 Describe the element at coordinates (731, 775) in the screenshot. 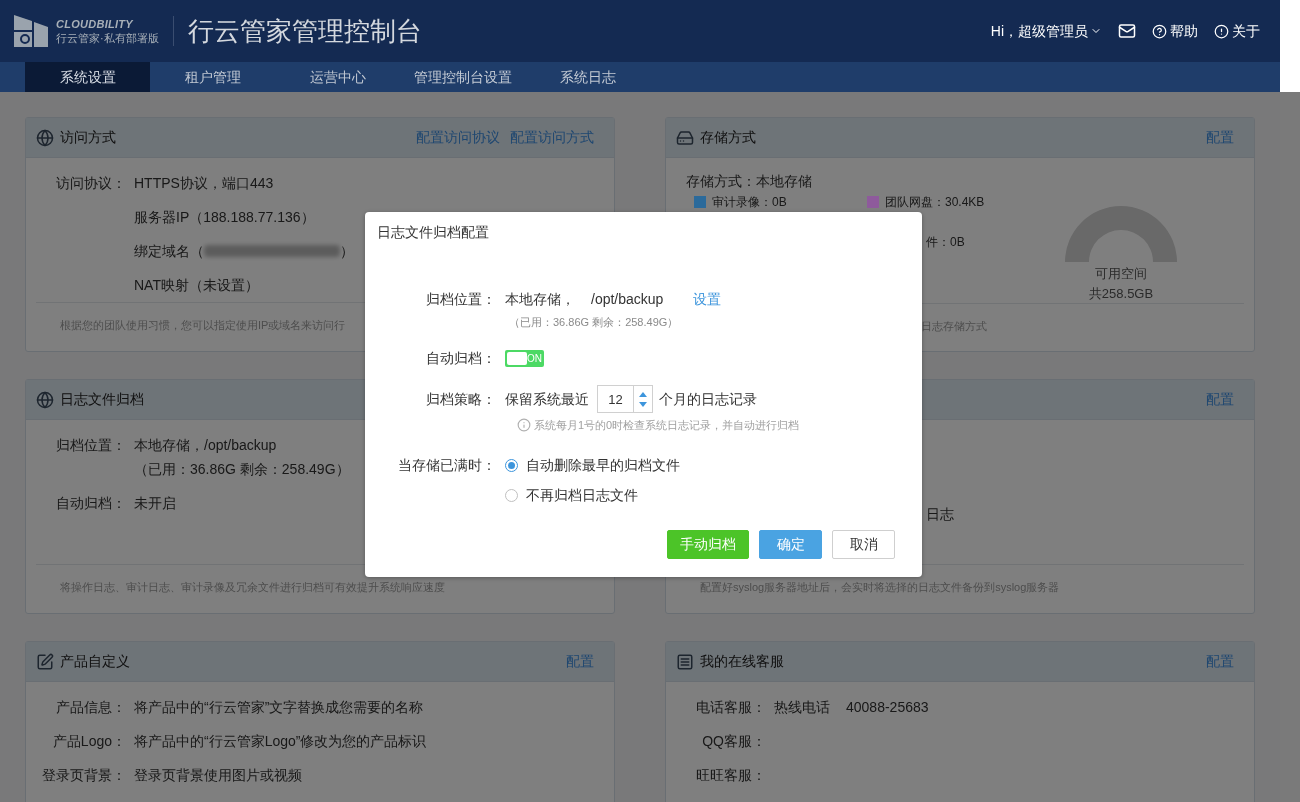

I see `field-label: 旺旺客服：` at that location.